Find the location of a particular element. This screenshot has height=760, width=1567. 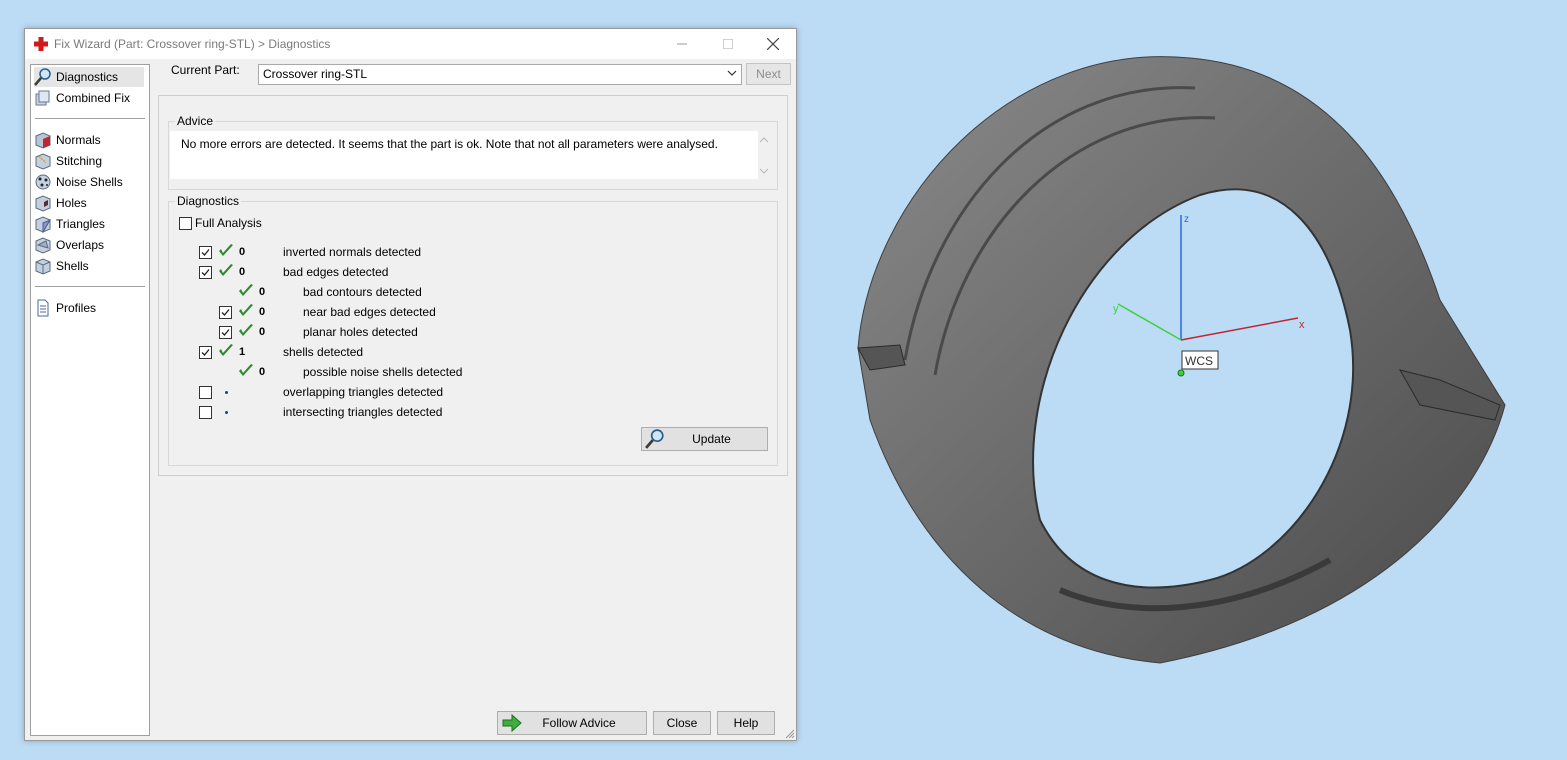

bad-edges-label: bad edges detected is located at coordinates (336, 272).